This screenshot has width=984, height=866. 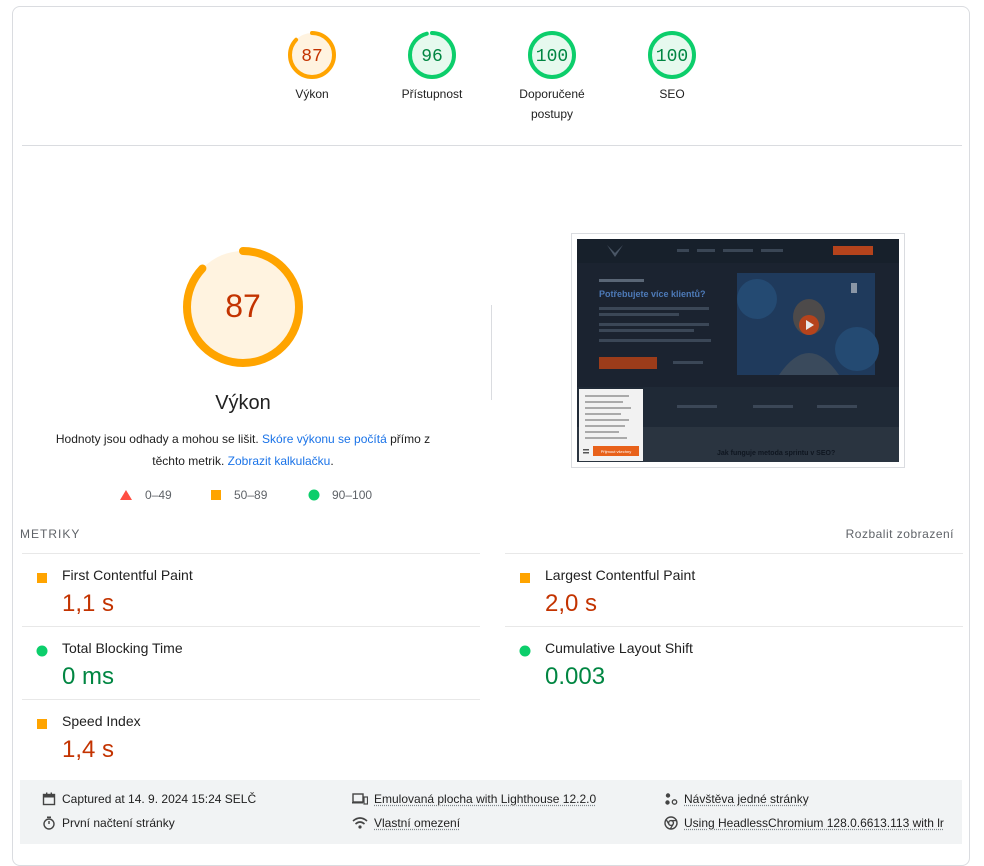 I want to click on legend-pass-label: 90–100, so click(x=352, y=495).